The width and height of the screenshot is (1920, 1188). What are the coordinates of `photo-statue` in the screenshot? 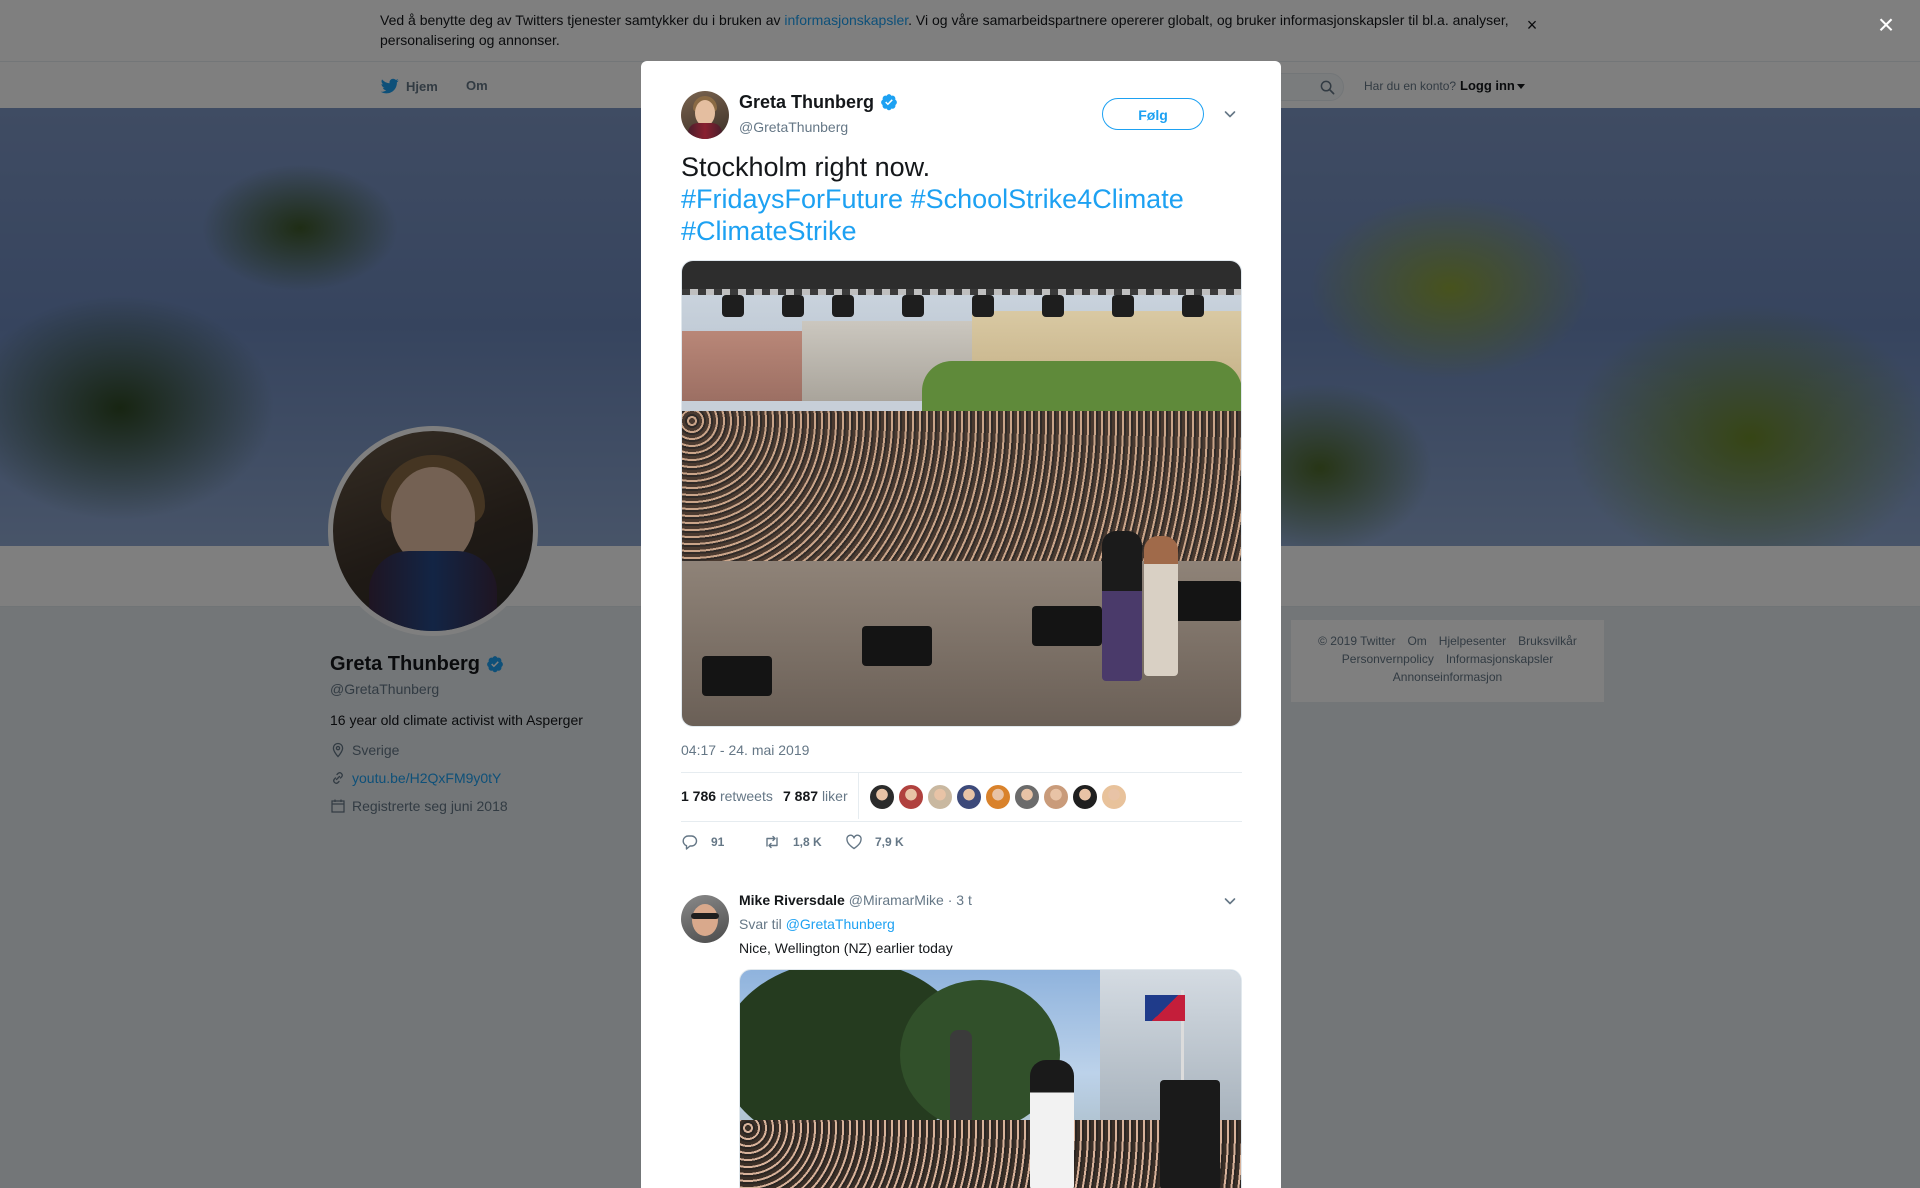 It's located at (961, 1075).